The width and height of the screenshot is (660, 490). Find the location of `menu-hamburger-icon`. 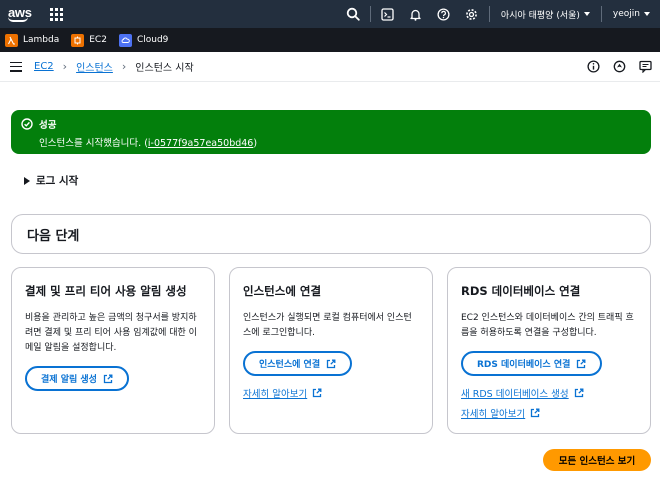

menu-hamburger-icon is located at coordinates (16, 66).